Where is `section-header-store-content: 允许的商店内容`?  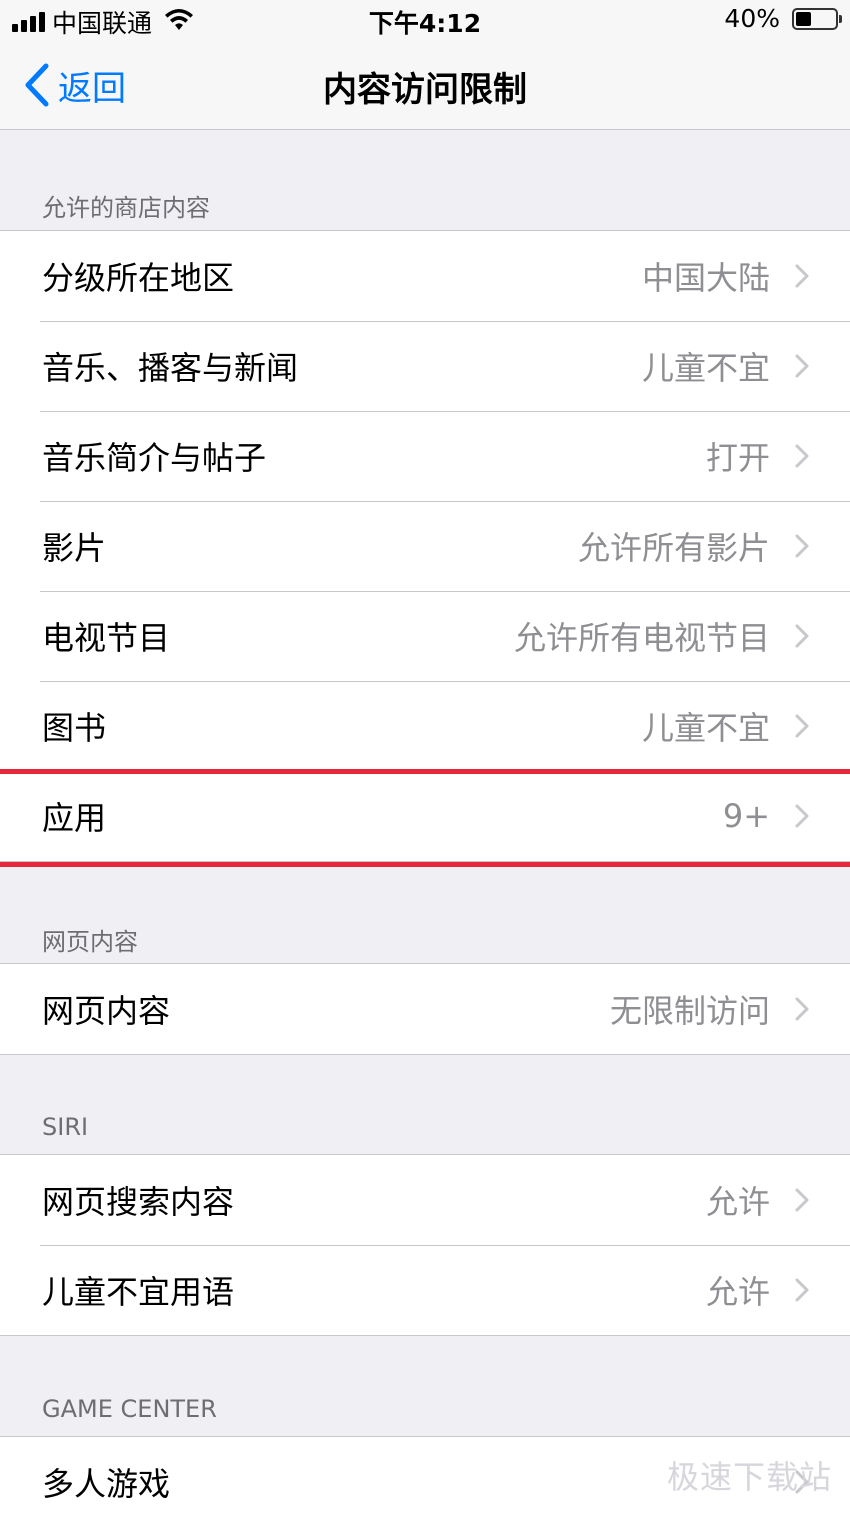 section-header-store-content: 允许的商店内容 is located at coordinates (126, 208).